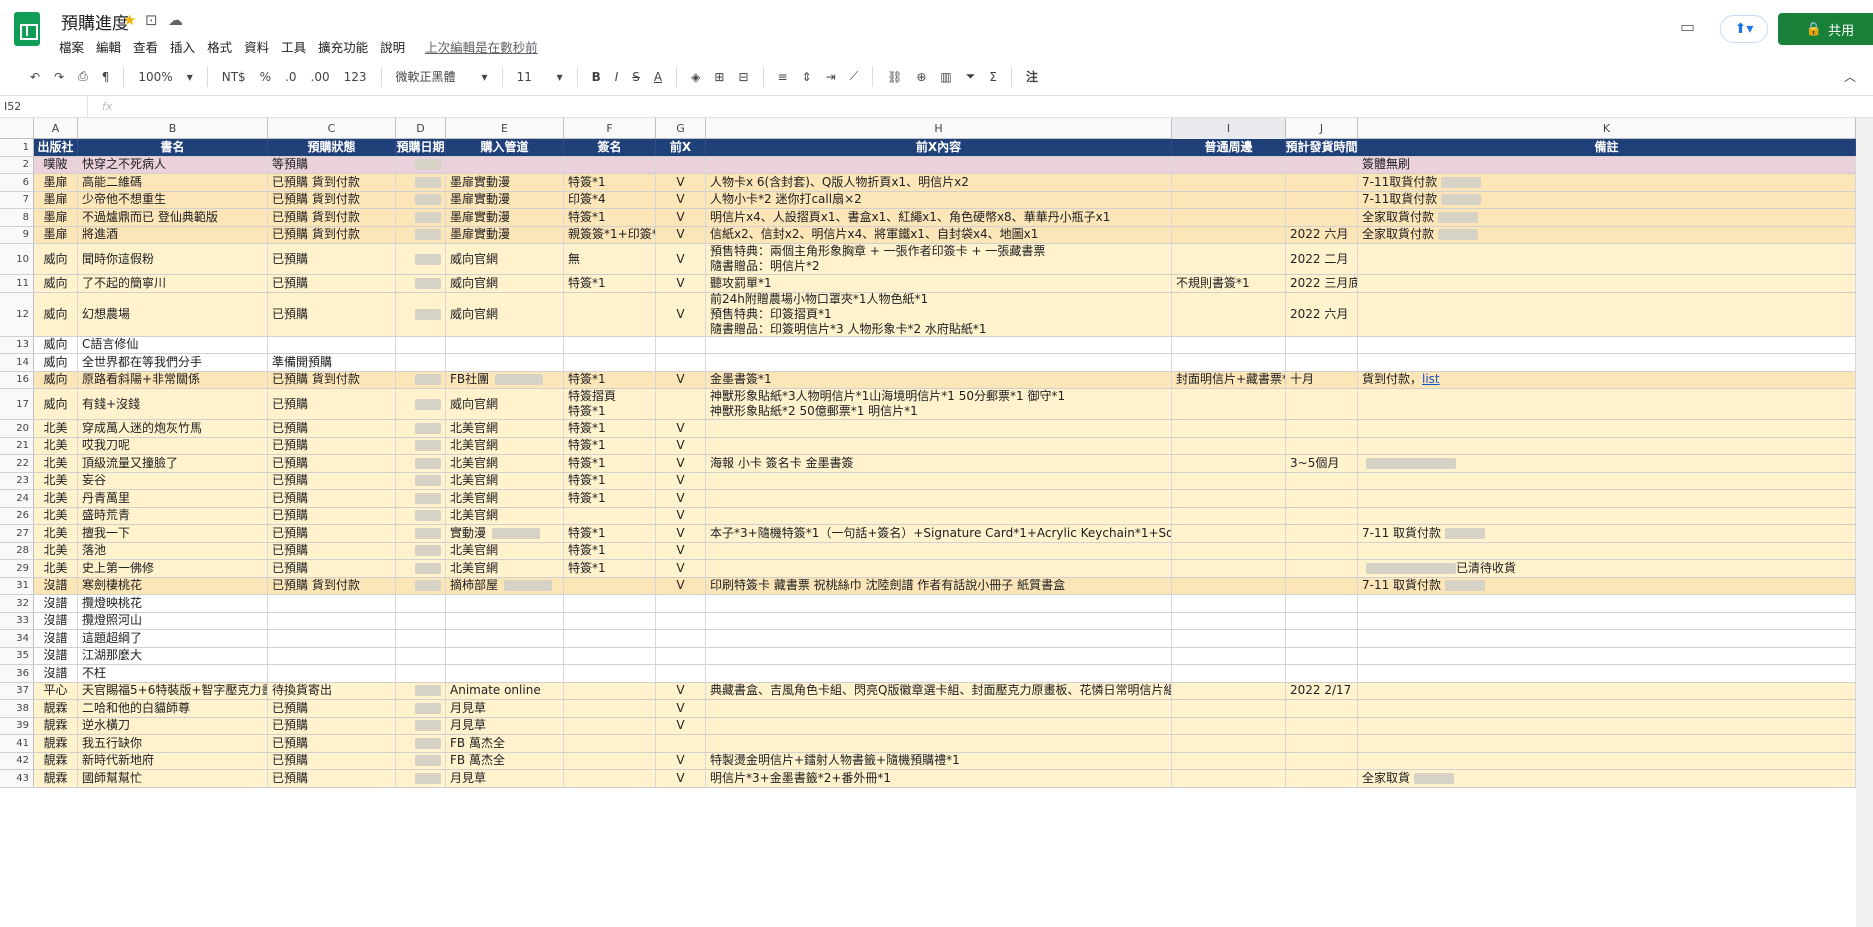 The height and width of the screenshot is (927, 1873). Describe the element at coordinates (56, 362) in the screenshot. I see `cell: 威向` at that location.